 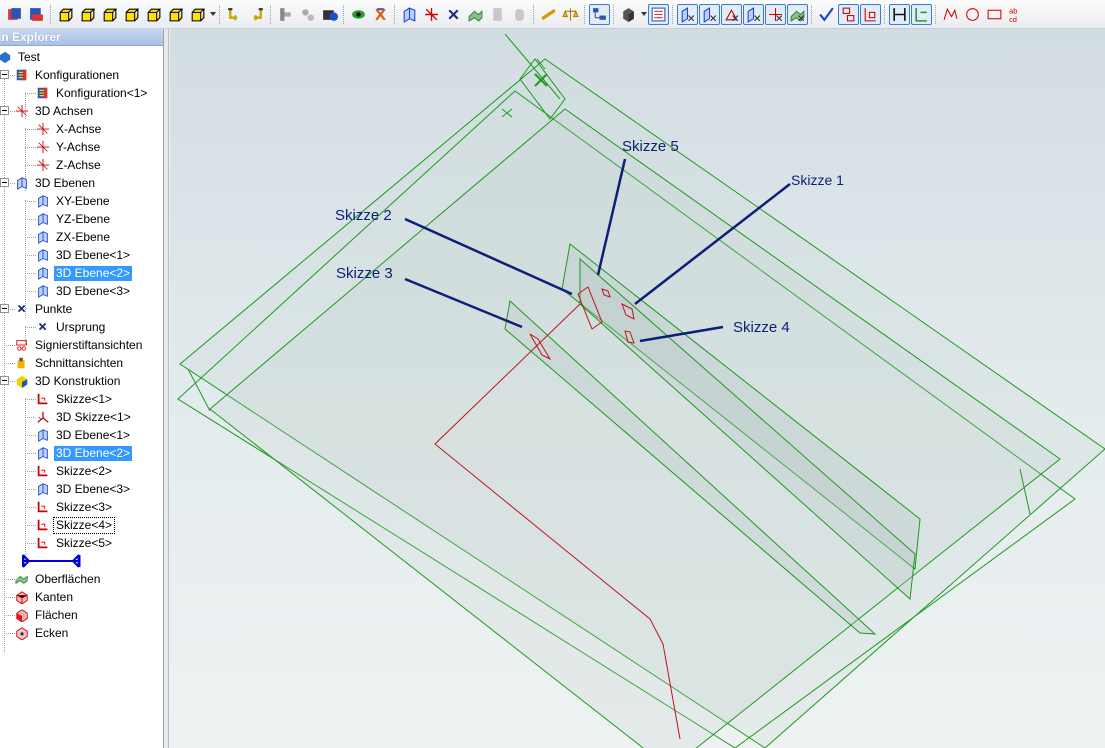 What do you see at coordinates (74, 219) in the screenshot?
I see `tree-item-yz: YZ-Ebene` at bounding box center [74, 219].